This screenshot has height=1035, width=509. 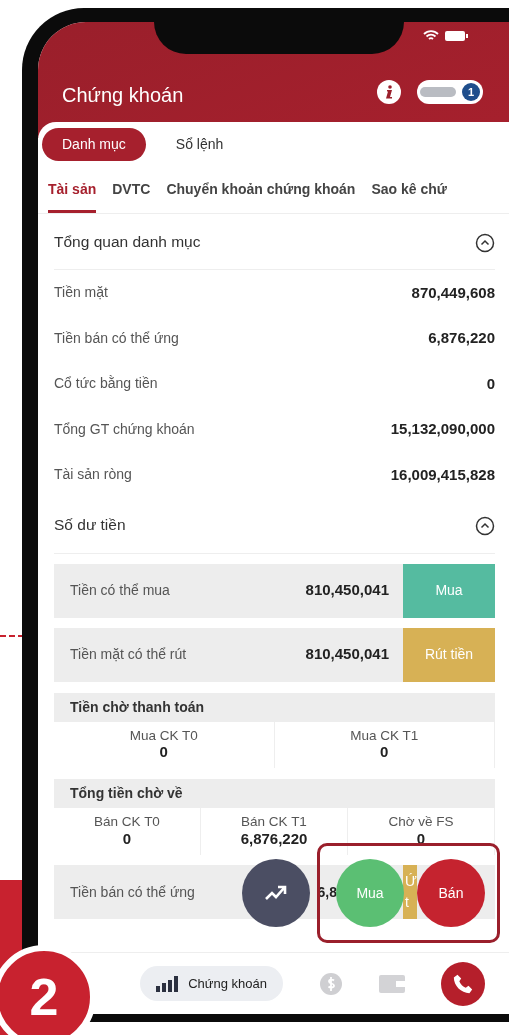 What do you see at coordinates (167, 983) in the screenshot?
I see `bar-chart-icon` at bounding box center [167, 983].